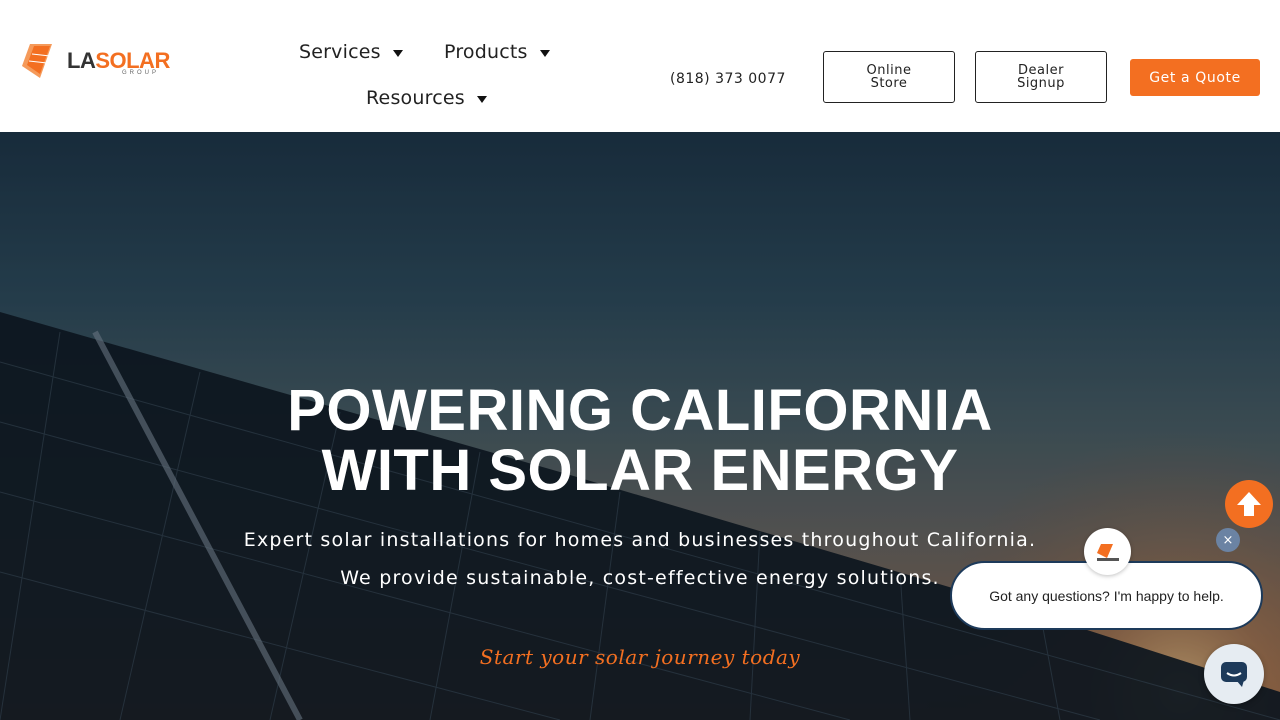 This screenshot has width=1280, height=720. What do you see at coordinates (640, 657) in the screenshot?
I see `hero-cta-text: Start your solar journey today` at bounding box center [640, 657].